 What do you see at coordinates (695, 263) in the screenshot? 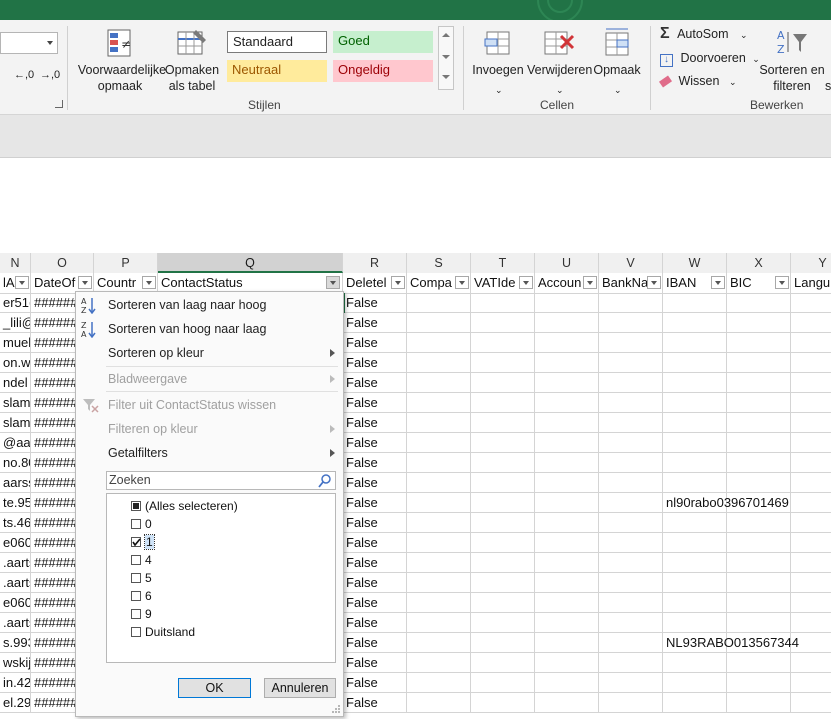
I see `column-header: W` at bounding box center [695, 263].